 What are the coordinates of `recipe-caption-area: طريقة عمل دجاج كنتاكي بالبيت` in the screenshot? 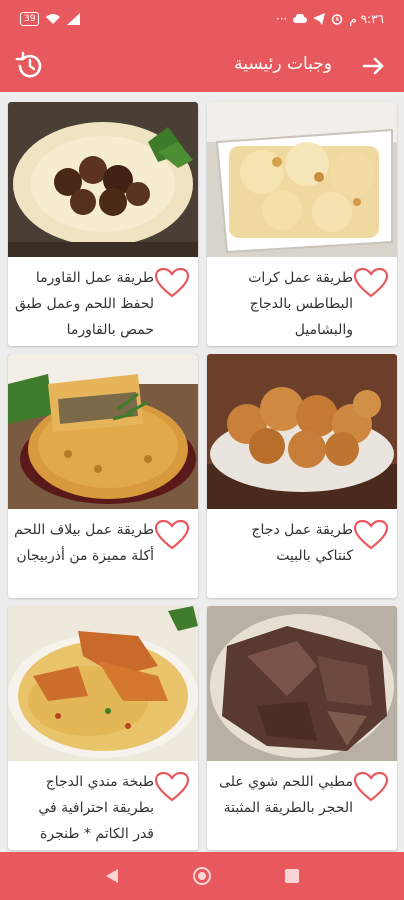 It's located at (302, 553).